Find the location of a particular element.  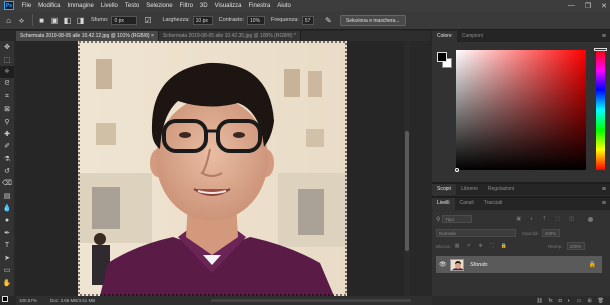

marquee-tool-icon: ⬚ is located at coordinates (7, 59).